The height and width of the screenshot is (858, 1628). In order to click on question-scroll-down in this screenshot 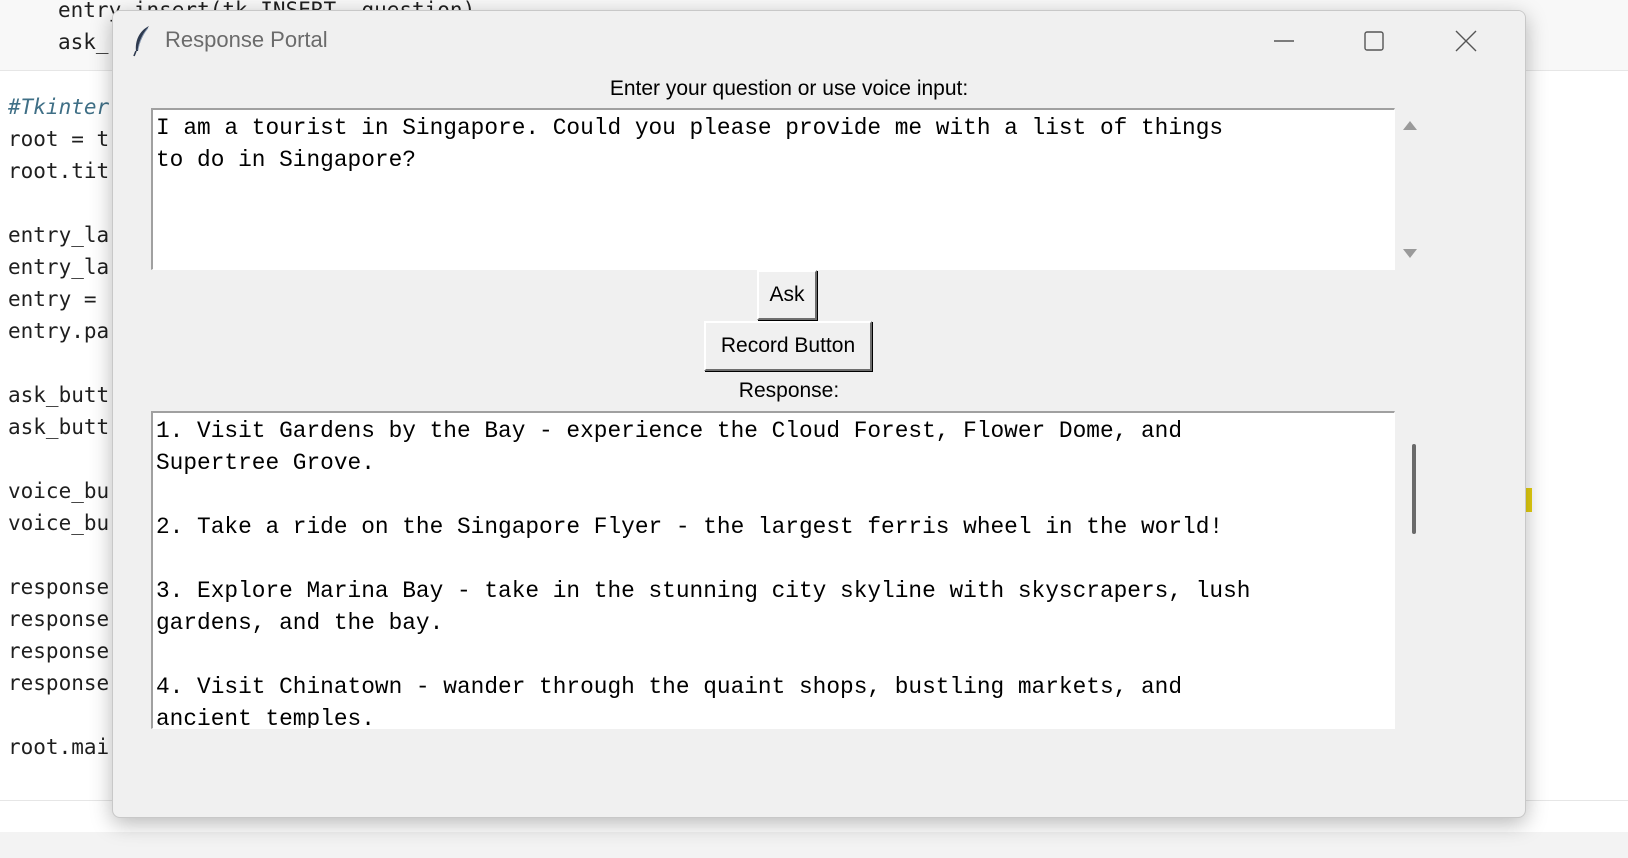, I will do `click(1410, 254)`.